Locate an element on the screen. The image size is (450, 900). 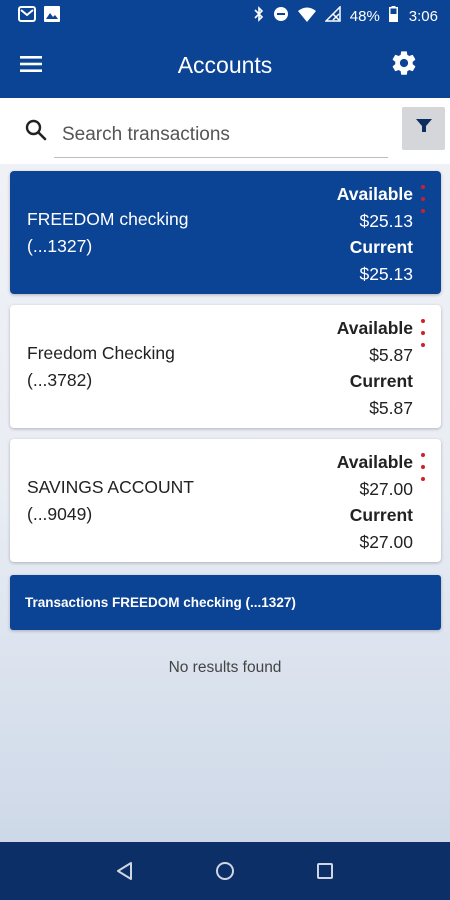
clock: 3:06 is located at coordinates (423, 16).